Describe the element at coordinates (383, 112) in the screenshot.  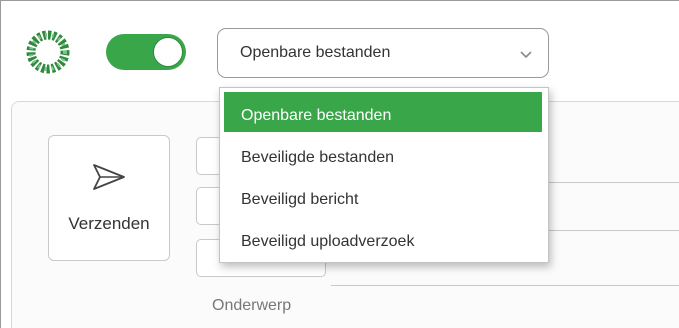
I see `option-openbare-bestanden: Openbare bestanden` at that location.